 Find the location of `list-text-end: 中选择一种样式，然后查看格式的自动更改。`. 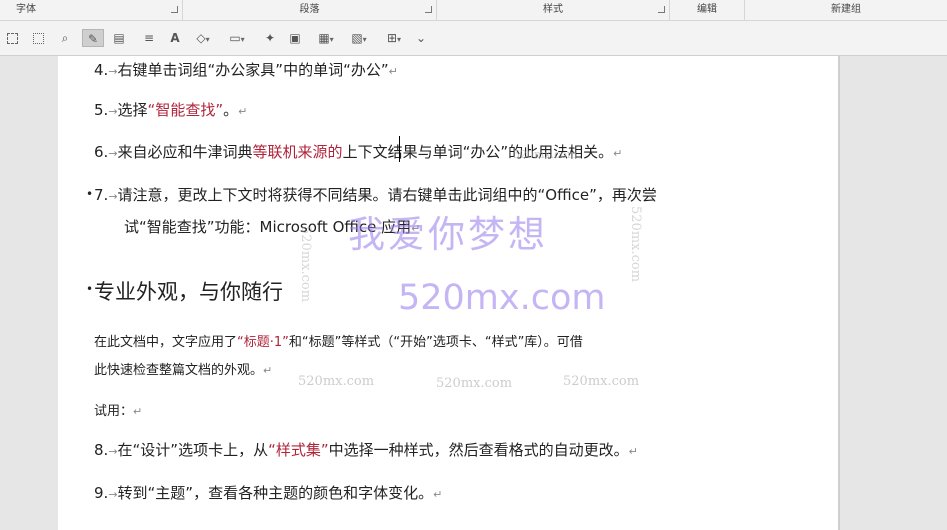

list-text-end: 中选择一种样式，然后查看格式的自动更改。 is located at coordinates (478, 450).